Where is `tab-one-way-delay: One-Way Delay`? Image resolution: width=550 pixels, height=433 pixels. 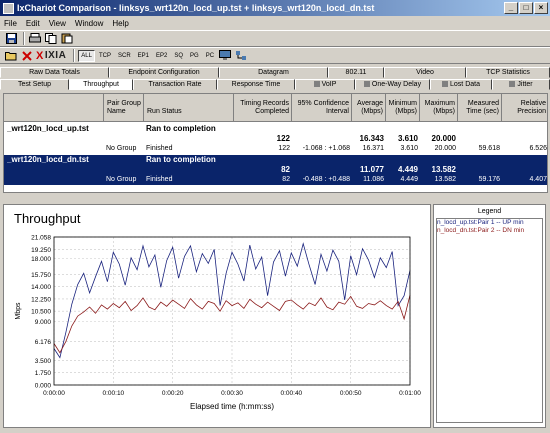
tab-one-way-delay: One-Way Delay is located at coordinates (392, 84).